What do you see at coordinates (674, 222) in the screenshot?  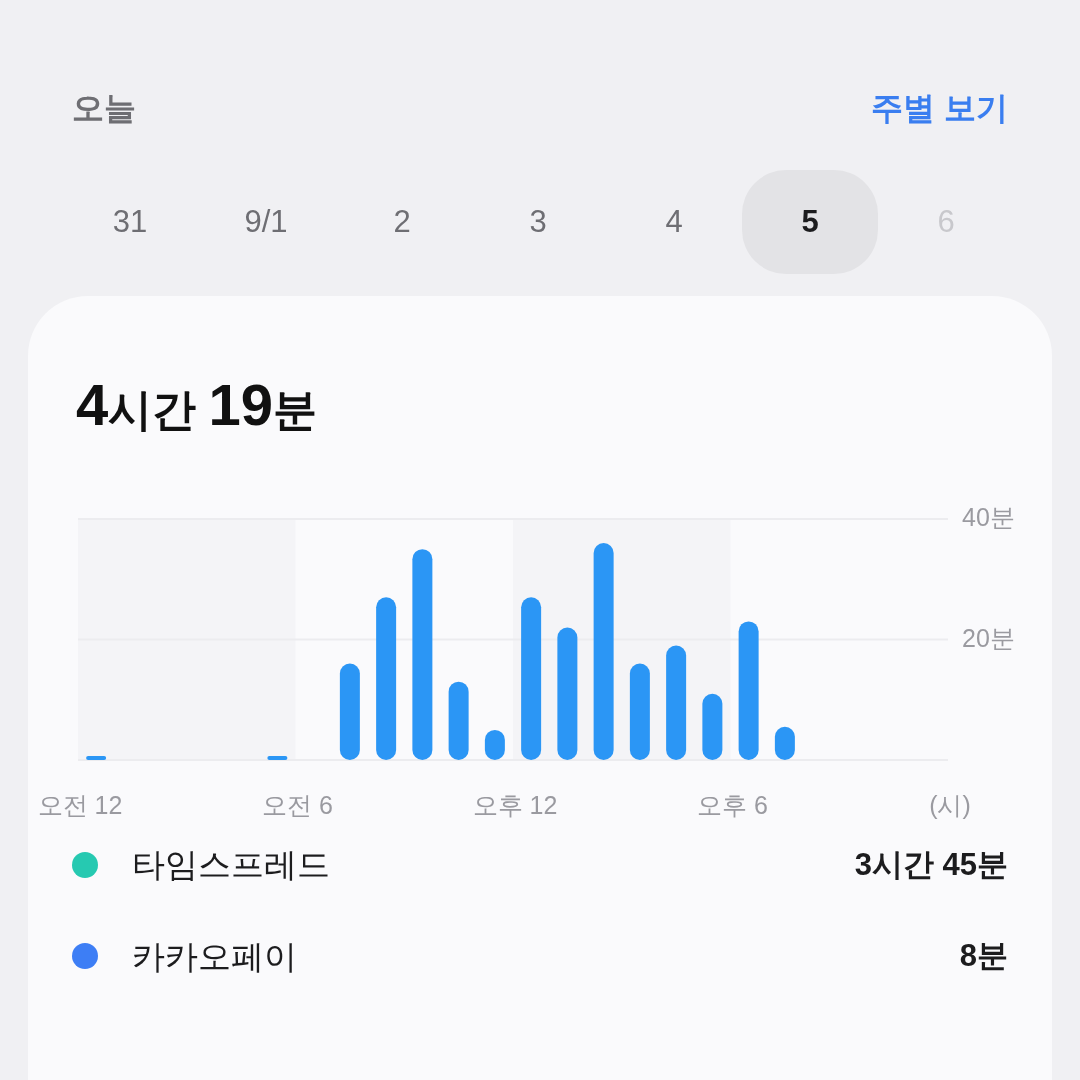 I see `day-tab: 4` at bounding box center [674, 222].